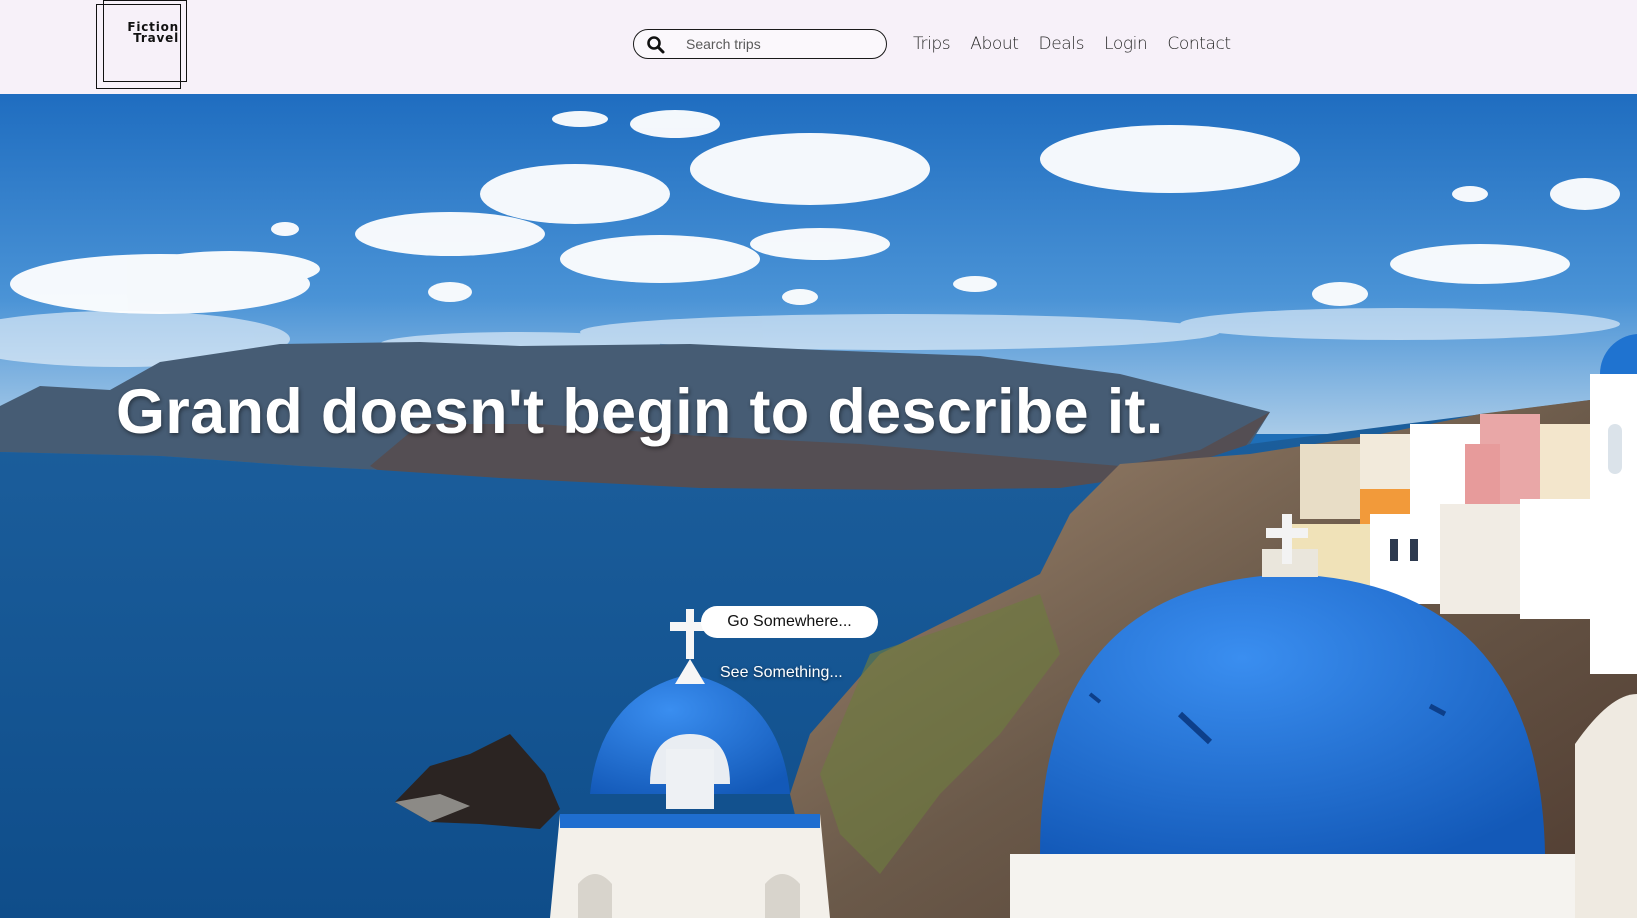 The width and height of the screenshot is (1637, 918). I want to click on nav-link-deals: Deals, so click(1062, 44).